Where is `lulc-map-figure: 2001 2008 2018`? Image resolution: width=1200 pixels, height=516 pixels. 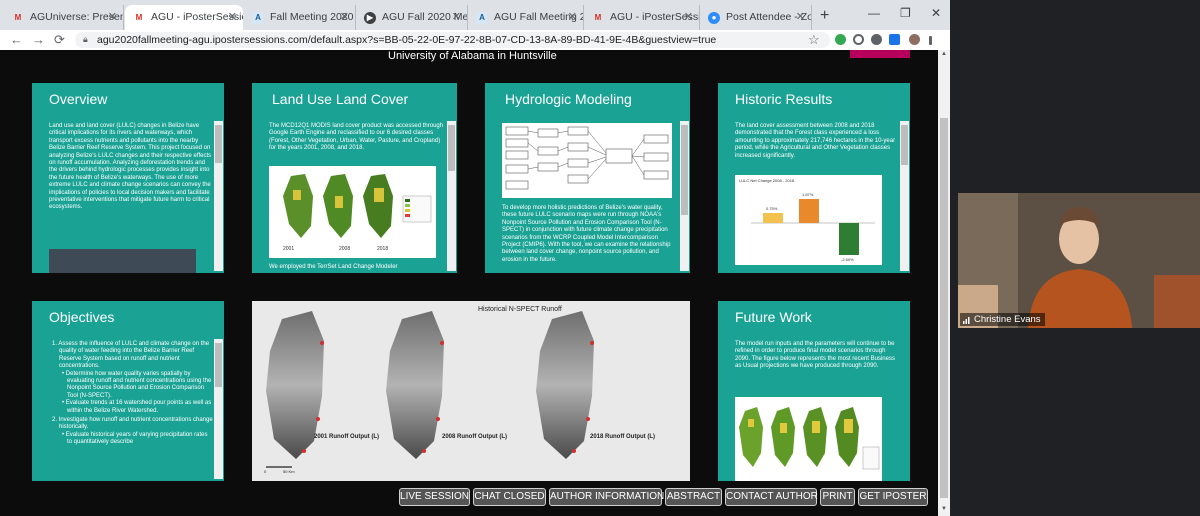 lulc-map-figure: 2001 2008 2018 is located at coordinates (352, 212).